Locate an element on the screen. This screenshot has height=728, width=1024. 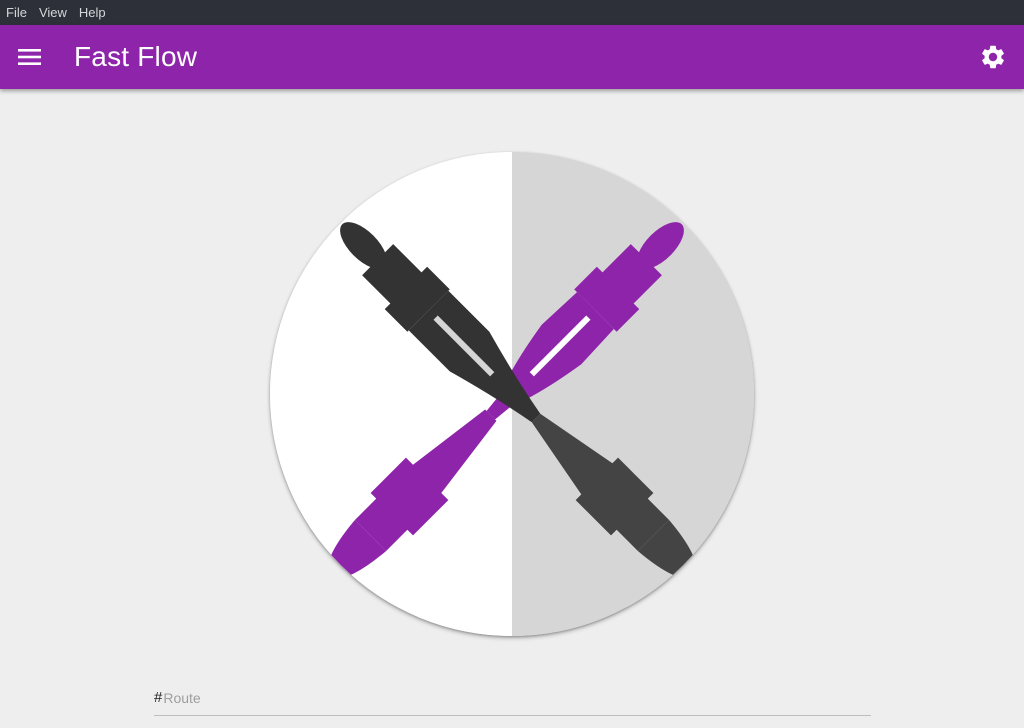
gear-icon is located at coordinates (993, 57).